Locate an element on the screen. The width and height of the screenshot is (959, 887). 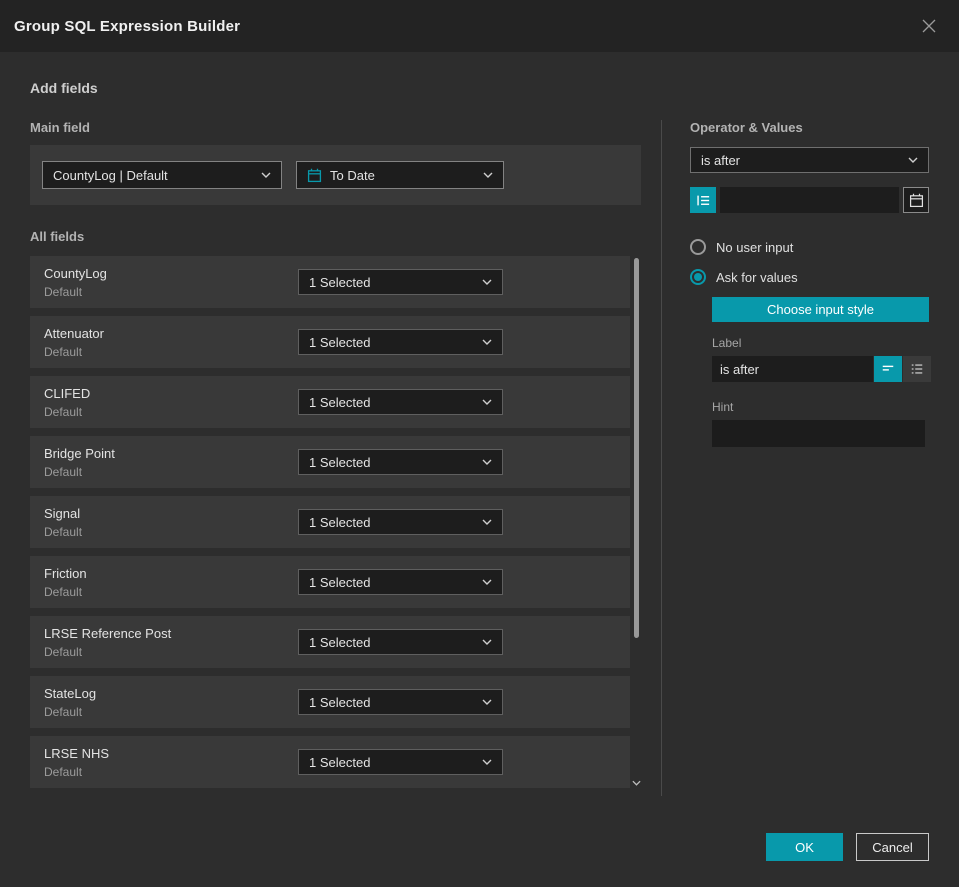
operator-values-heading: Operator & Values is located at coordinates (746, 127).